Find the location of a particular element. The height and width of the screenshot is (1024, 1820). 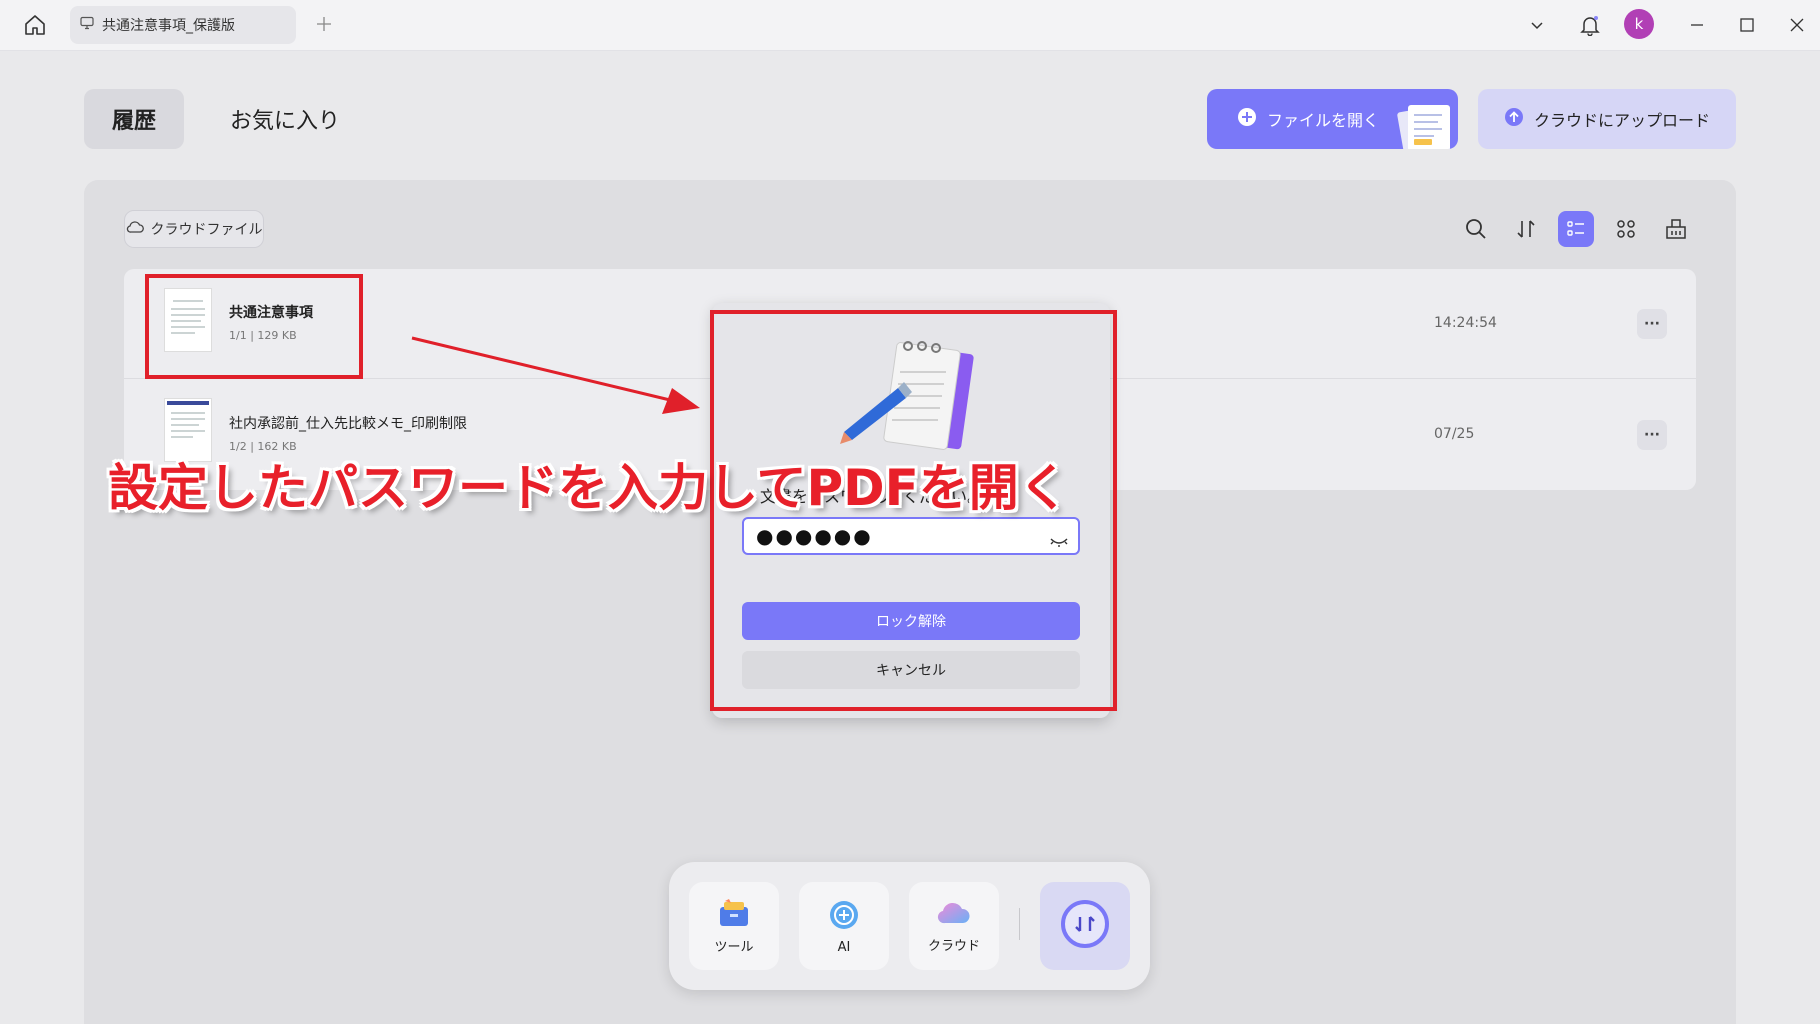

minimize-icon is located at coordinates (1697, 25).